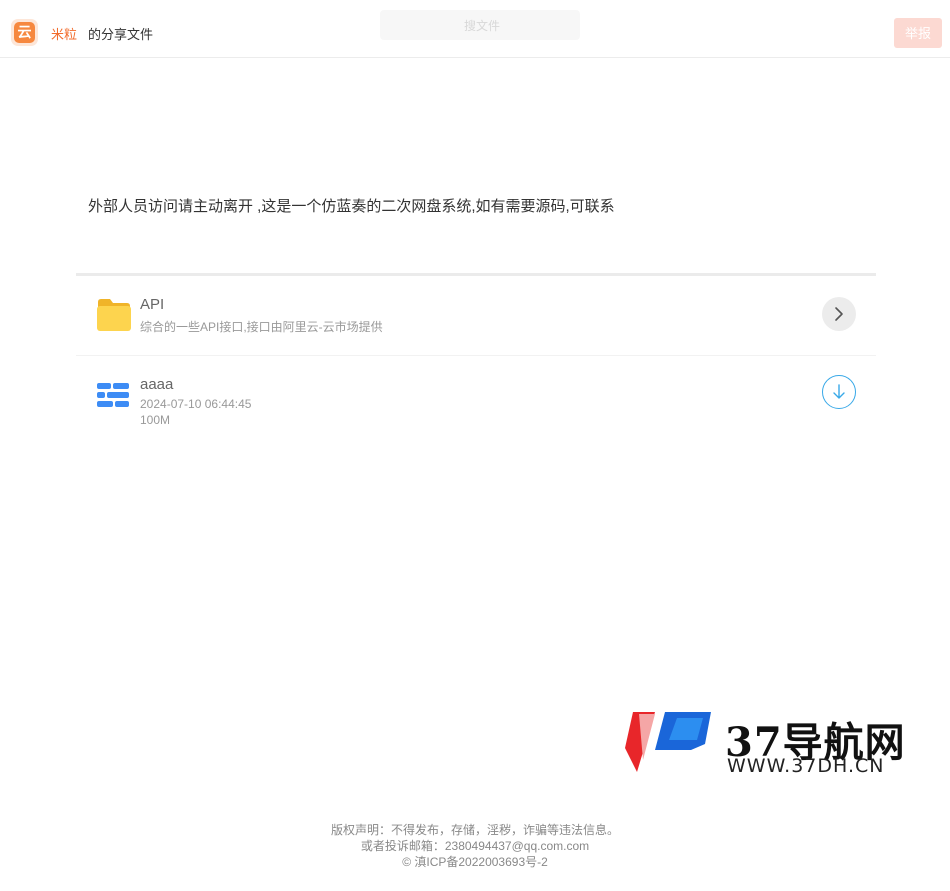 The image size is (950, 891). I want to click on header: 云 米粒 的分享文件 举报, so click(475, 29).